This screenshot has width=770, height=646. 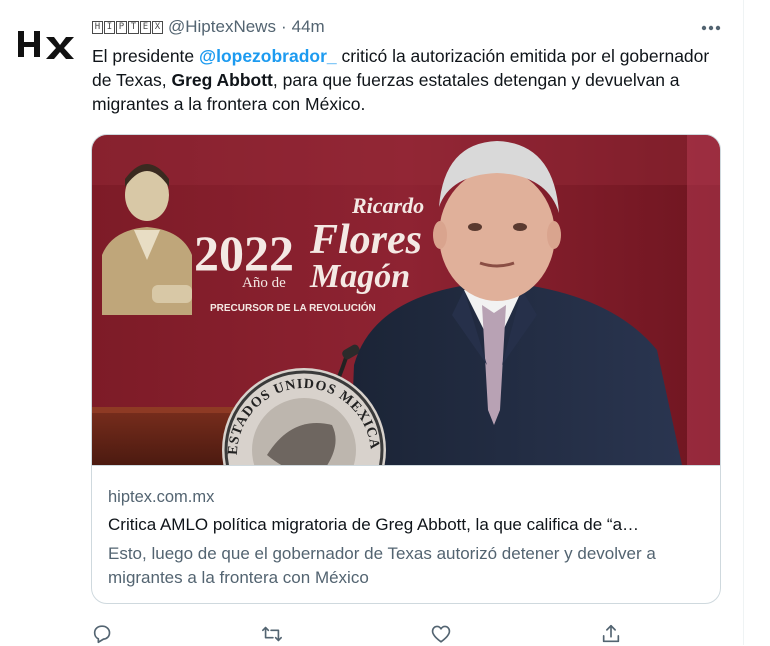 I want to click on like-button, so click(x=441, y=634).